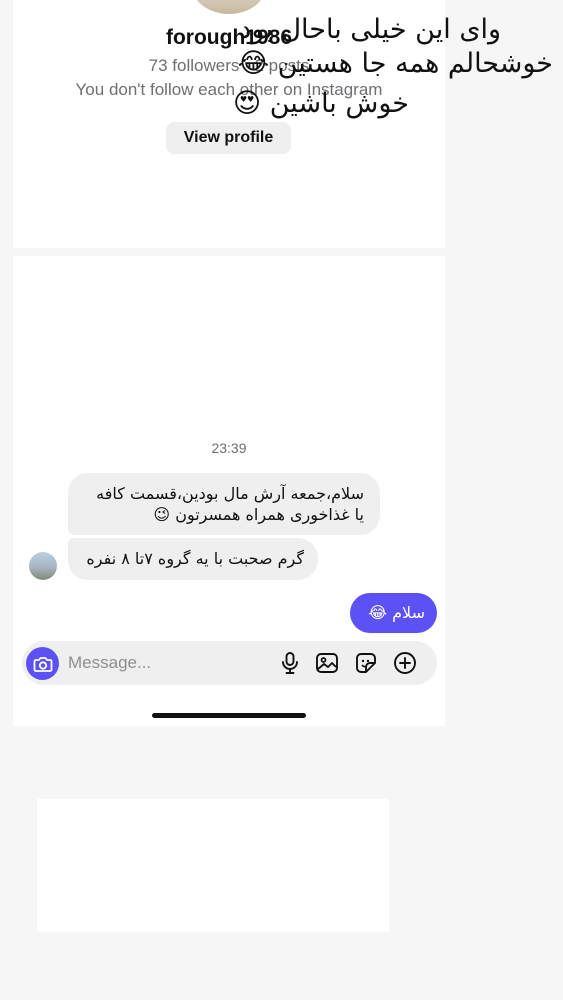  I want to click on camera-button, so click(42, 663).